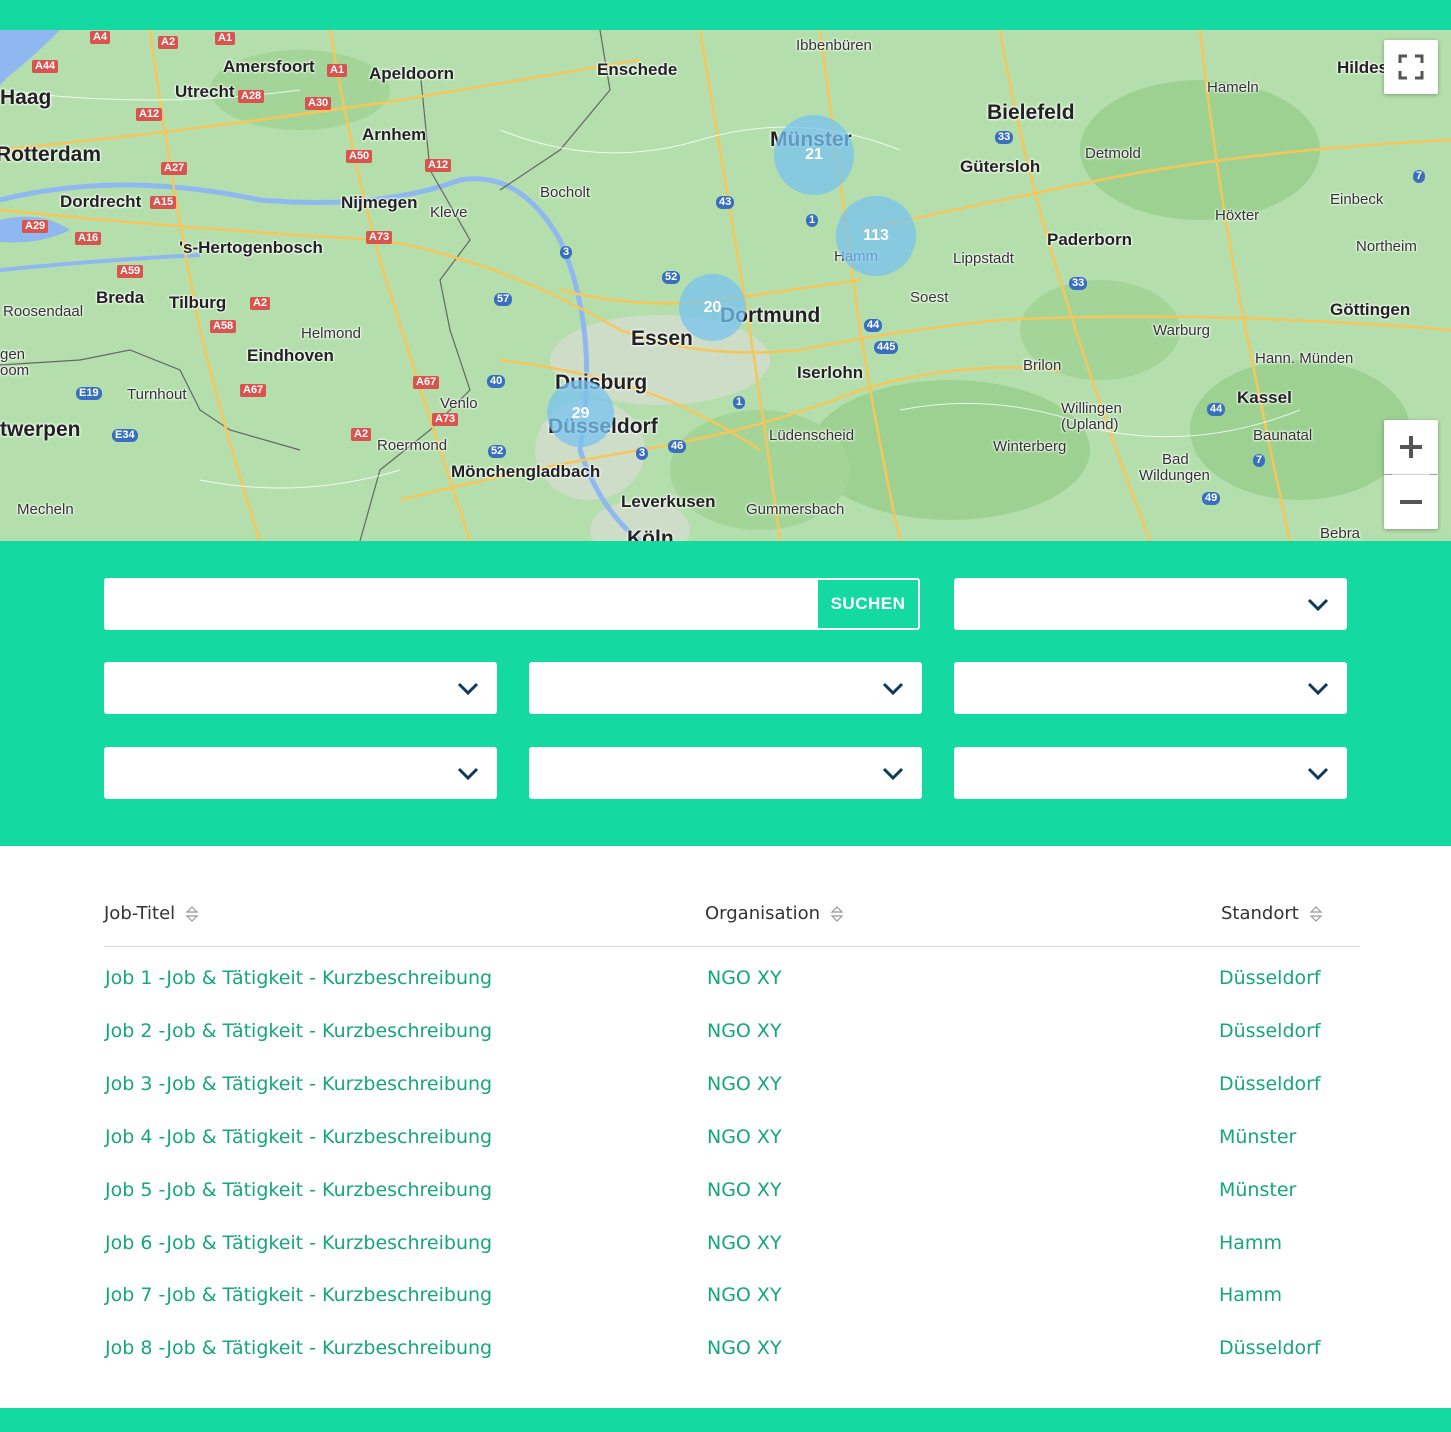 The height and width of the screenshot is (1432, 1451). What do you see at coordinates (1000, 166) in the screenshot?
I see `map-city-label: Gütersloh` at bounding box center [1000, 166].